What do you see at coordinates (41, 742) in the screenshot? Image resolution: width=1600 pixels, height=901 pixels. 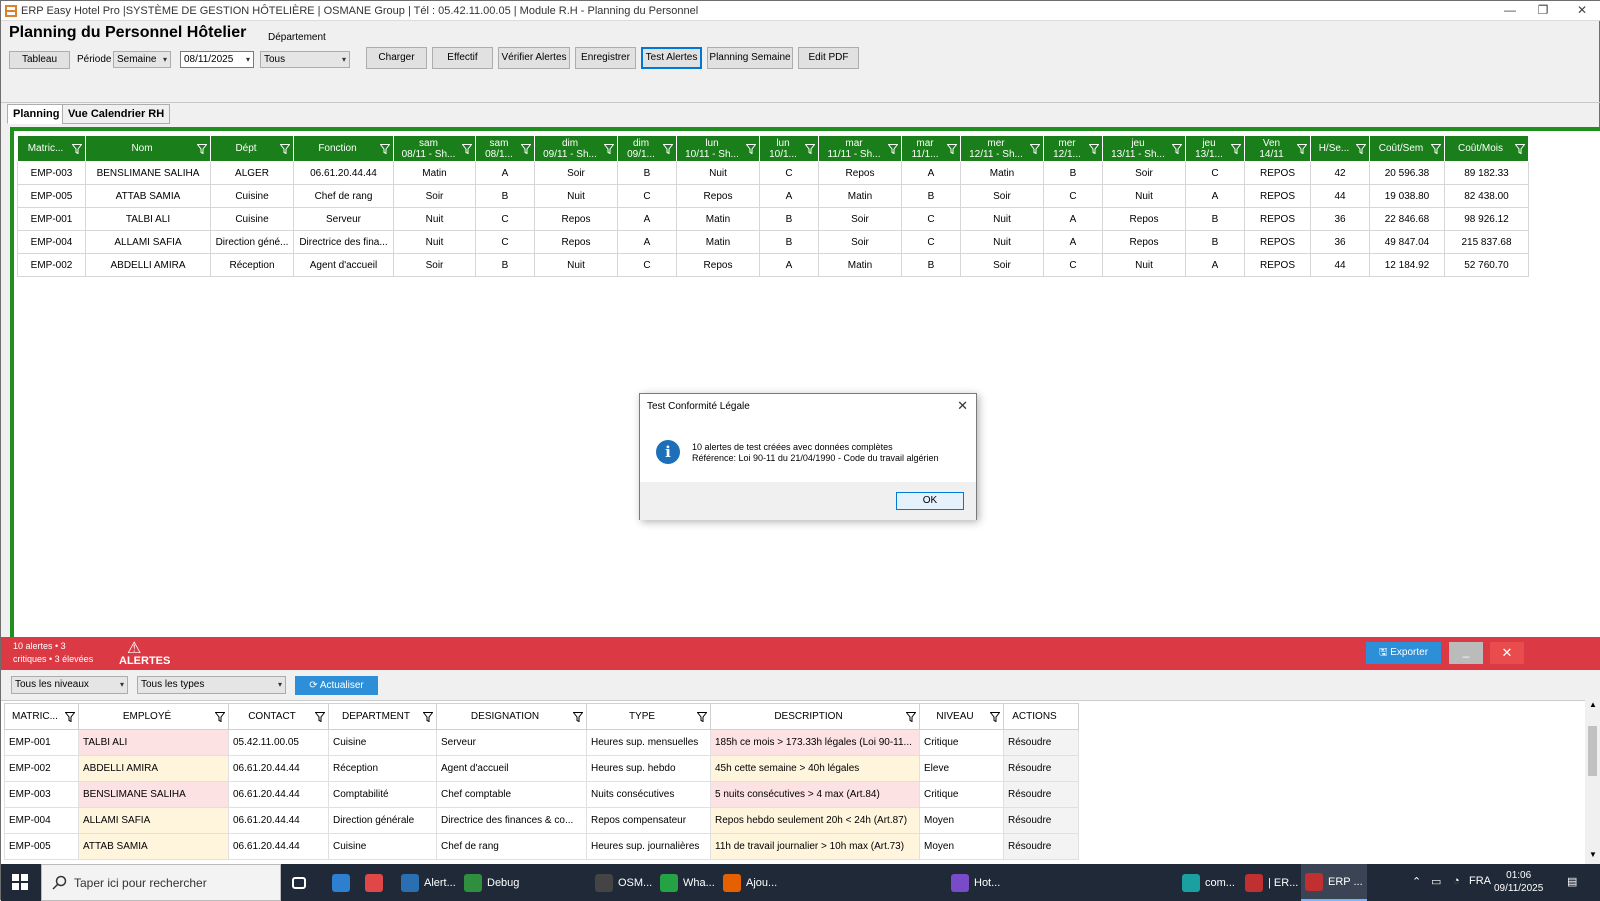 I see `alerts-cell: EMP-001` at bounding box center [41, 742].